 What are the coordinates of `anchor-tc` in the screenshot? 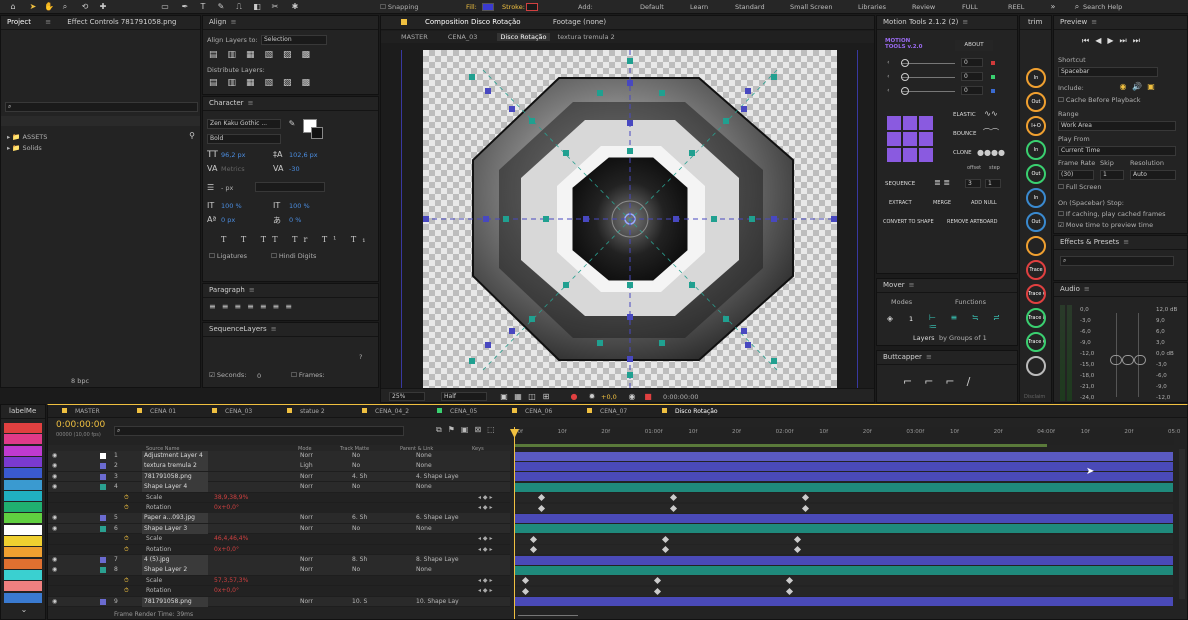 It's located at (910, 123).